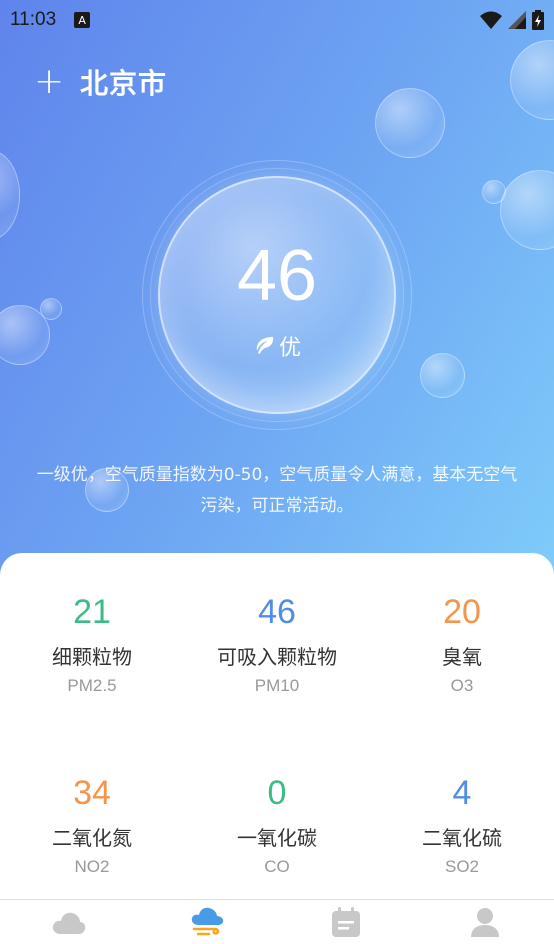 This screenshot has width=554, height=944. I want to click on pollutant-name: 臭氧, so click(462, 657).